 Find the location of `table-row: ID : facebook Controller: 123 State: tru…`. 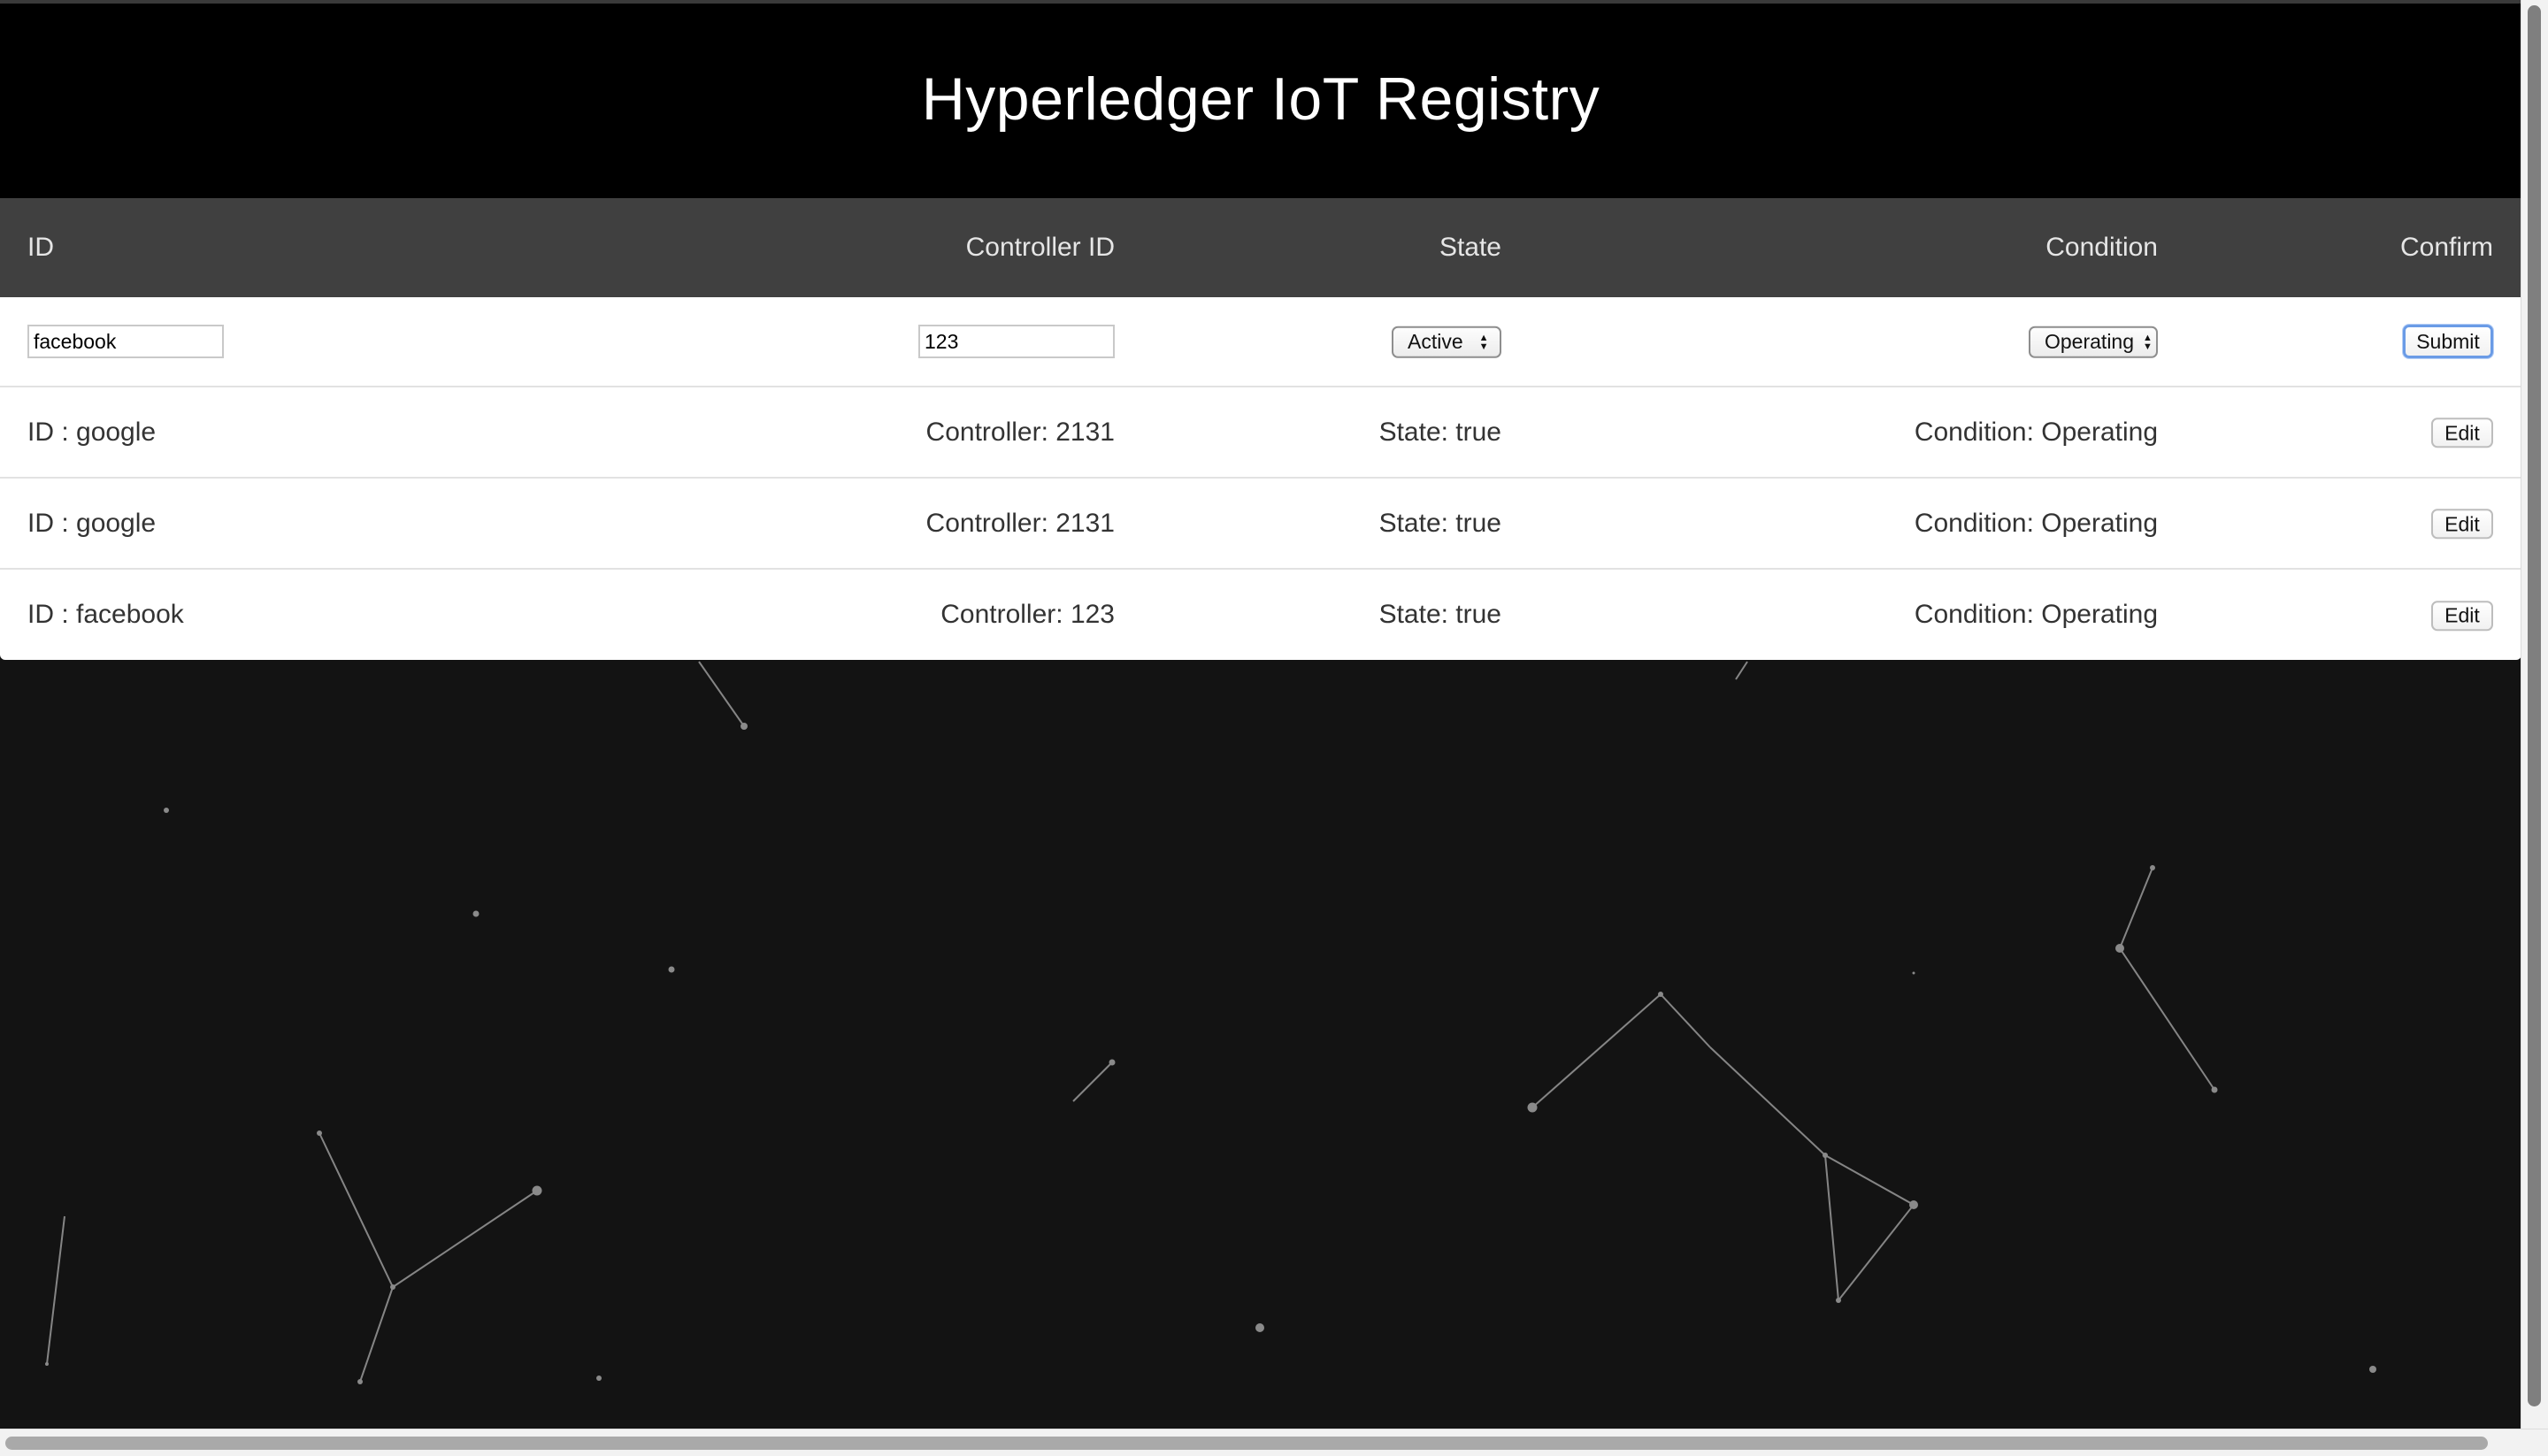

table-row: ID : facebook Controller: 123 State: tru… is located at coordinates (1260, 615).